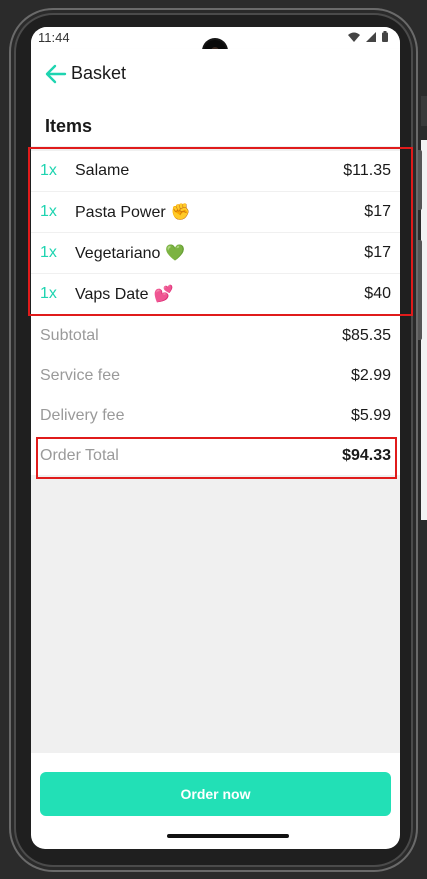  What do you see at coordinates (163, 294) in the screenshot?
I see `two-hearts-emoji: 💕` at bounding box center [163, 294].